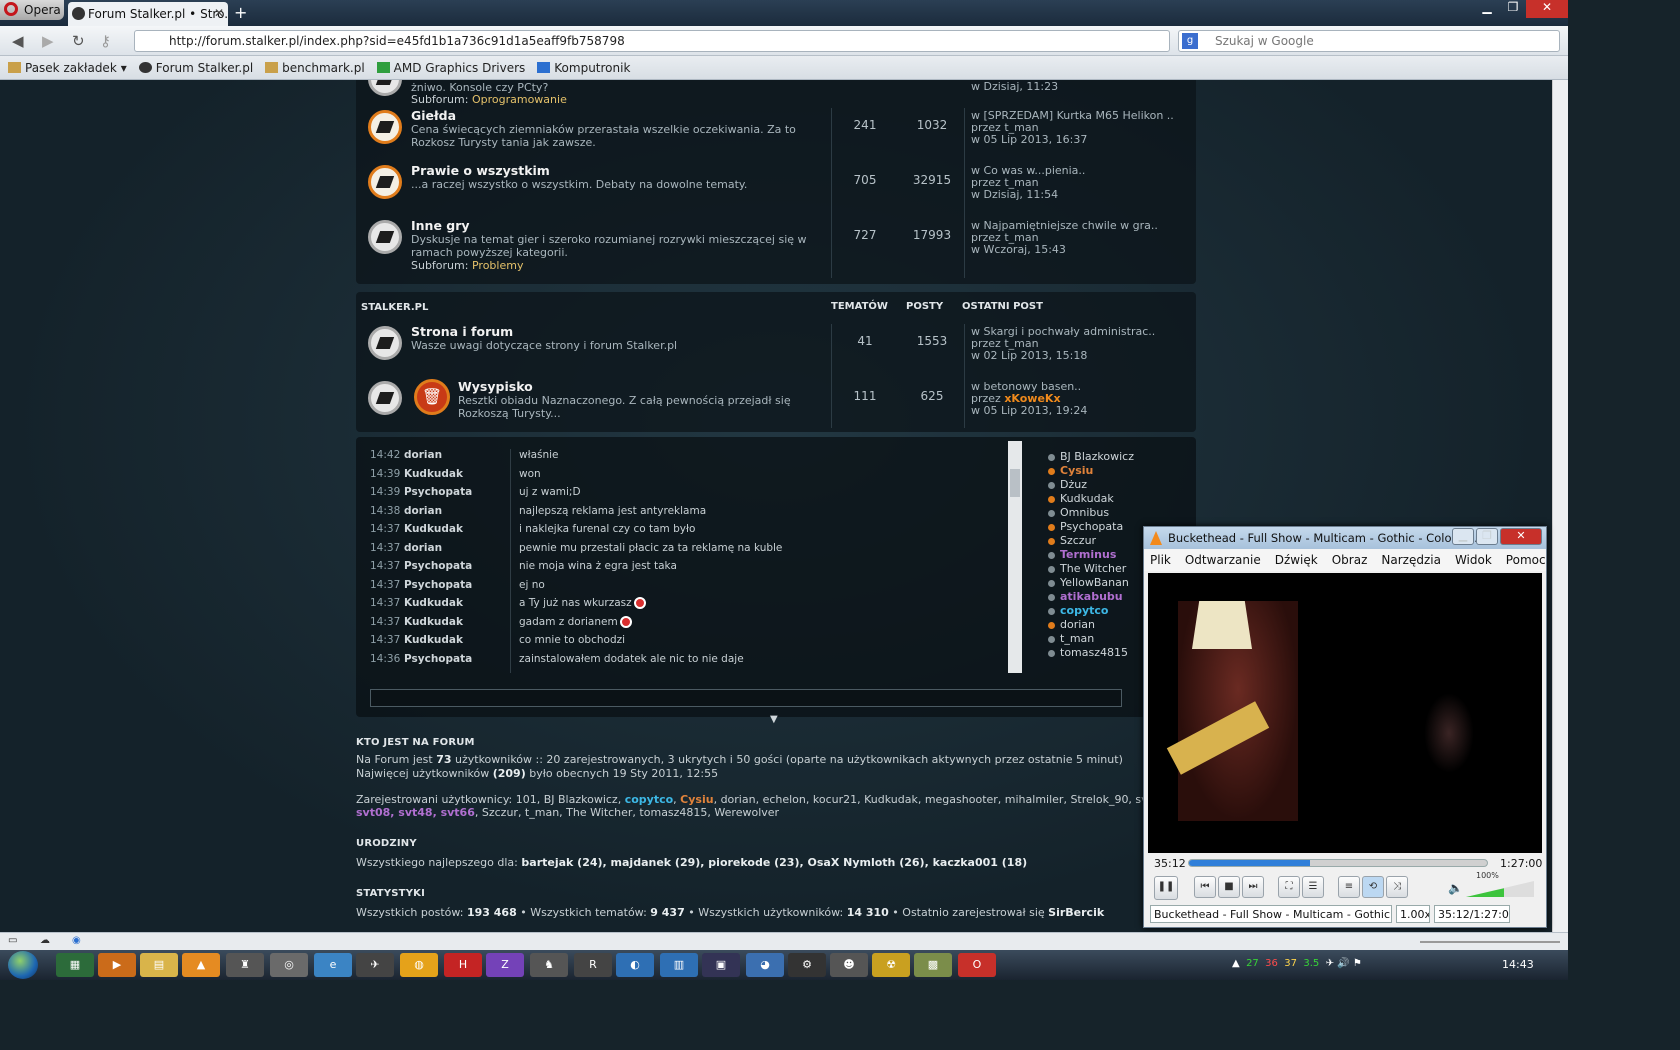 Image resolution: width=1680 pixels, height=1050 pixels. What do you see at coordinates (195, 68) in the screenshot?
I see `bookmark-forum-stalker: Forum Stalker.pl` at bounding box center [195, 68].